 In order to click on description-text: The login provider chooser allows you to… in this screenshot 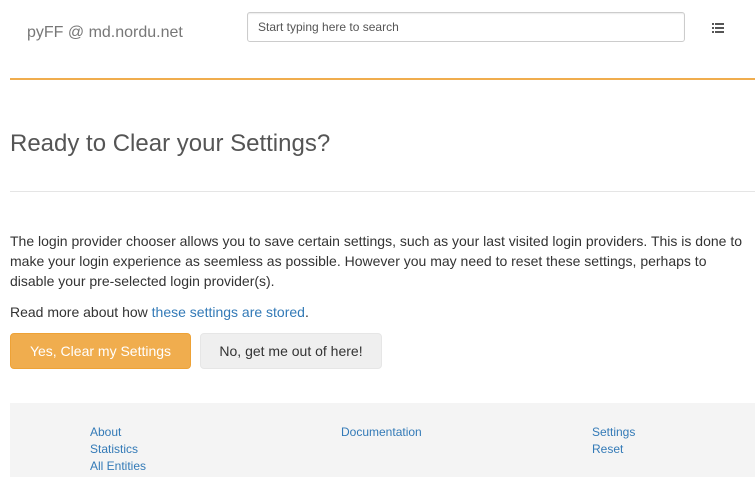, I will do `click(376, 261)`.